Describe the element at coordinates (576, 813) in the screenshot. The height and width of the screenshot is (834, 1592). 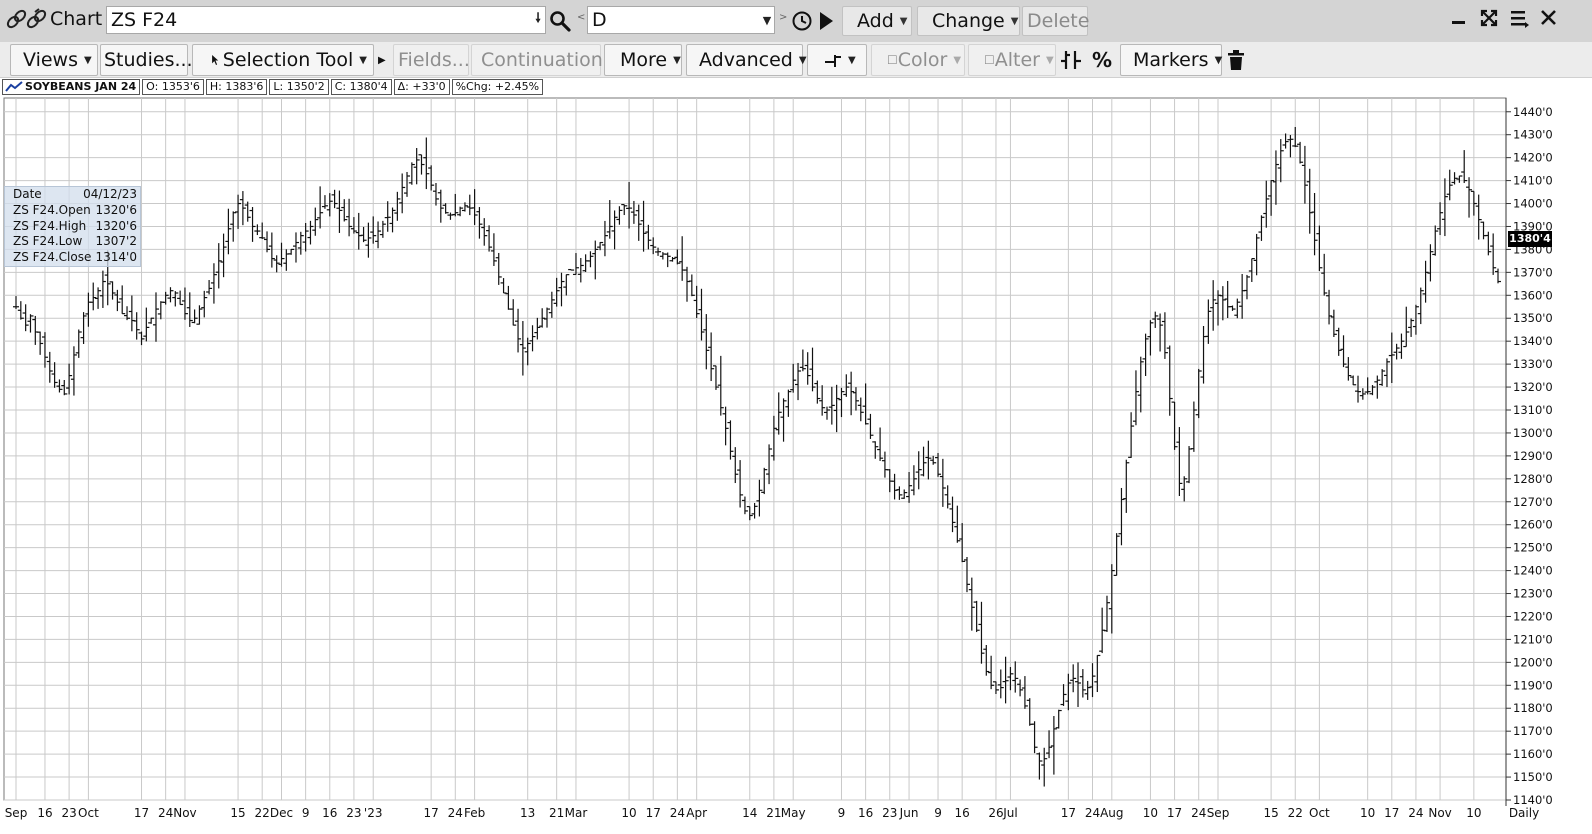
I see `x-tick-label: Mar` at that location.